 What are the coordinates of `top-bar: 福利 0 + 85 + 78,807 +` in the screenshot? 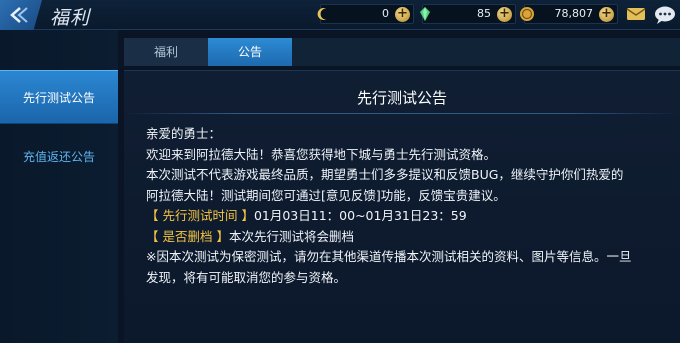 It's located at (340, 15).